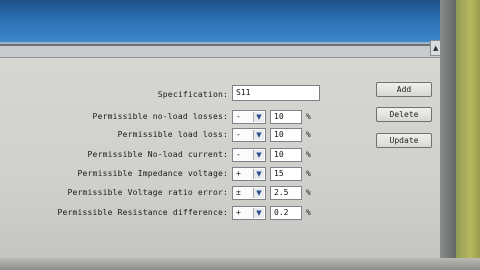  What do you see at coordinates (404, 89) in the screenshot?
I see `add-button: Add` at bounding box center [404, 89].